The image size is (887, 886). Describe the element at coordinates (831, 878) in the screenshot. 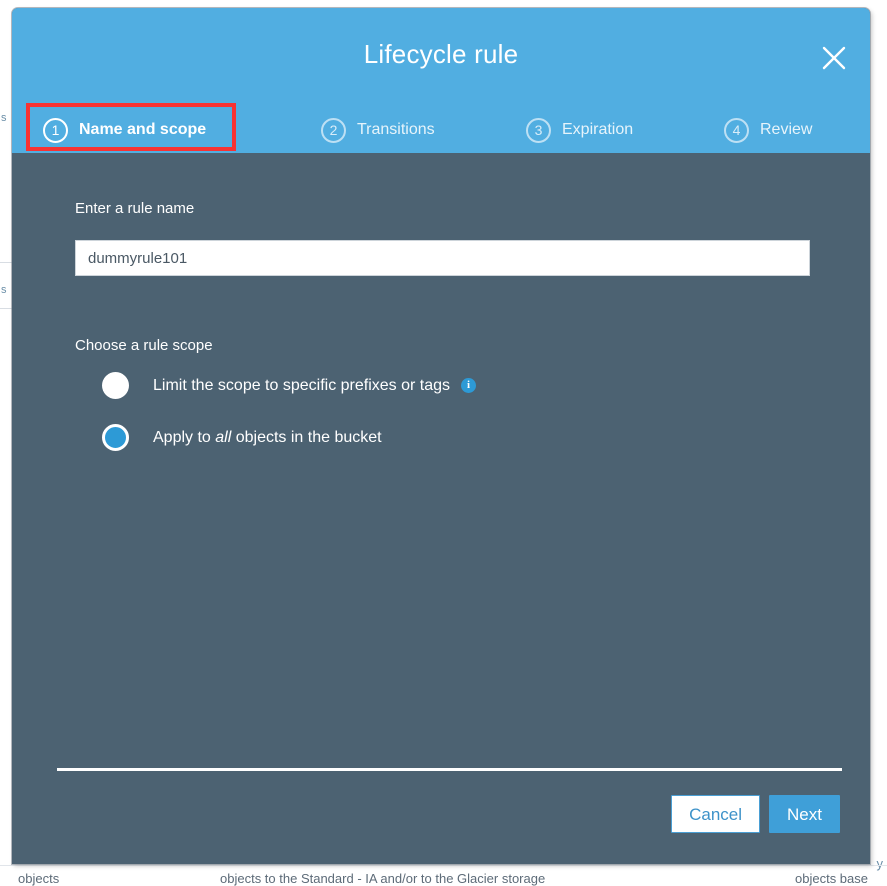

I see `background-text: objects base` at that location.